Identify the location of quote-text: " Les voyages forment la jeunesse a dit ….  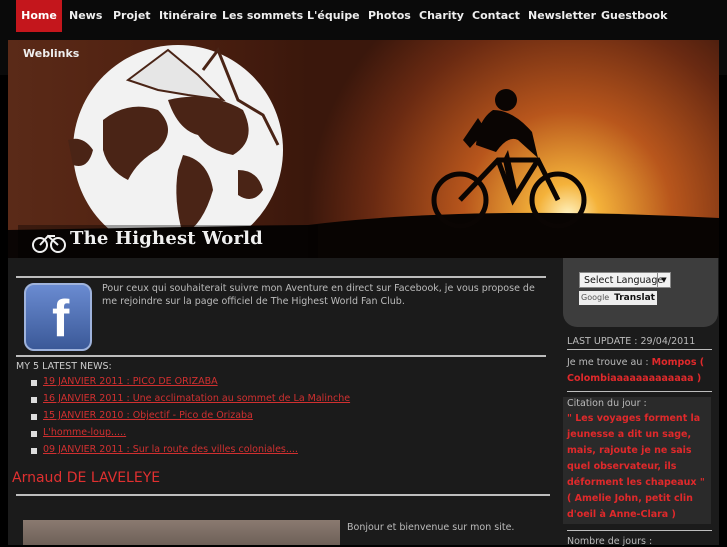
(636, 466).